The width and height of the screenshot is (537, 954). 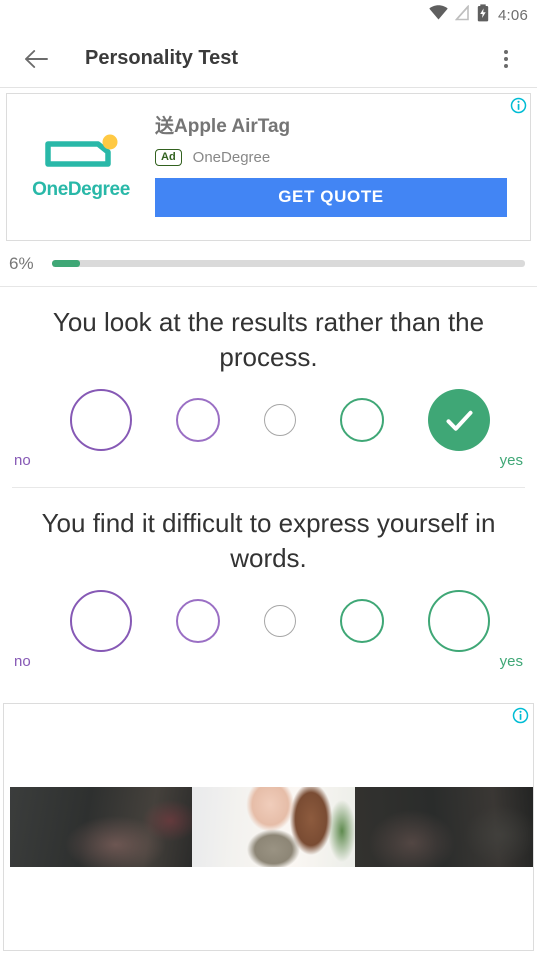 What do you see at coordinates (438, 15) in the screenshot?
I see `wifi-icon` at bounding box center [438, 15].